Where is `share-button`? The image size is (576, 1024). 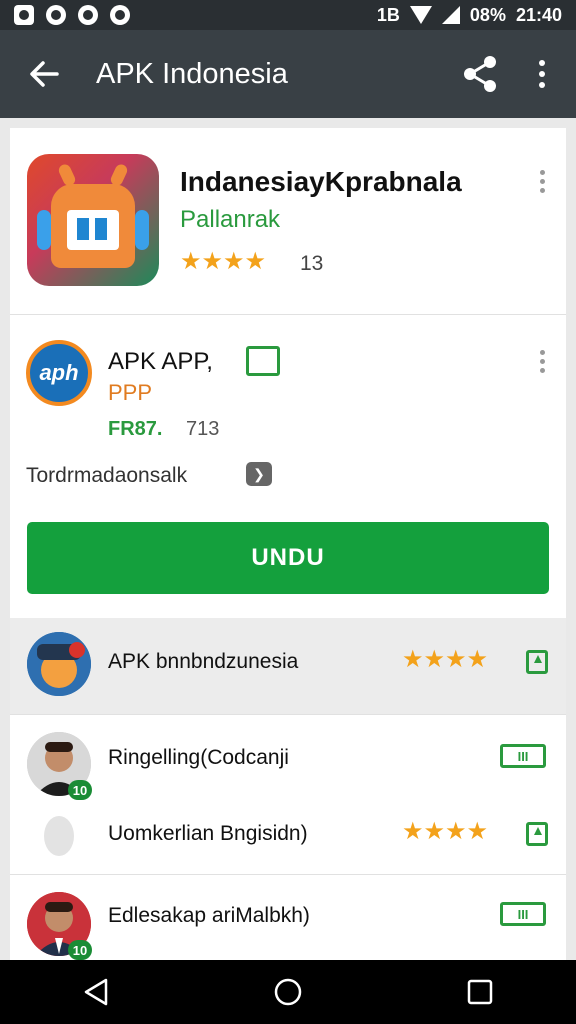 share-button is located at coordinates (480, 74).